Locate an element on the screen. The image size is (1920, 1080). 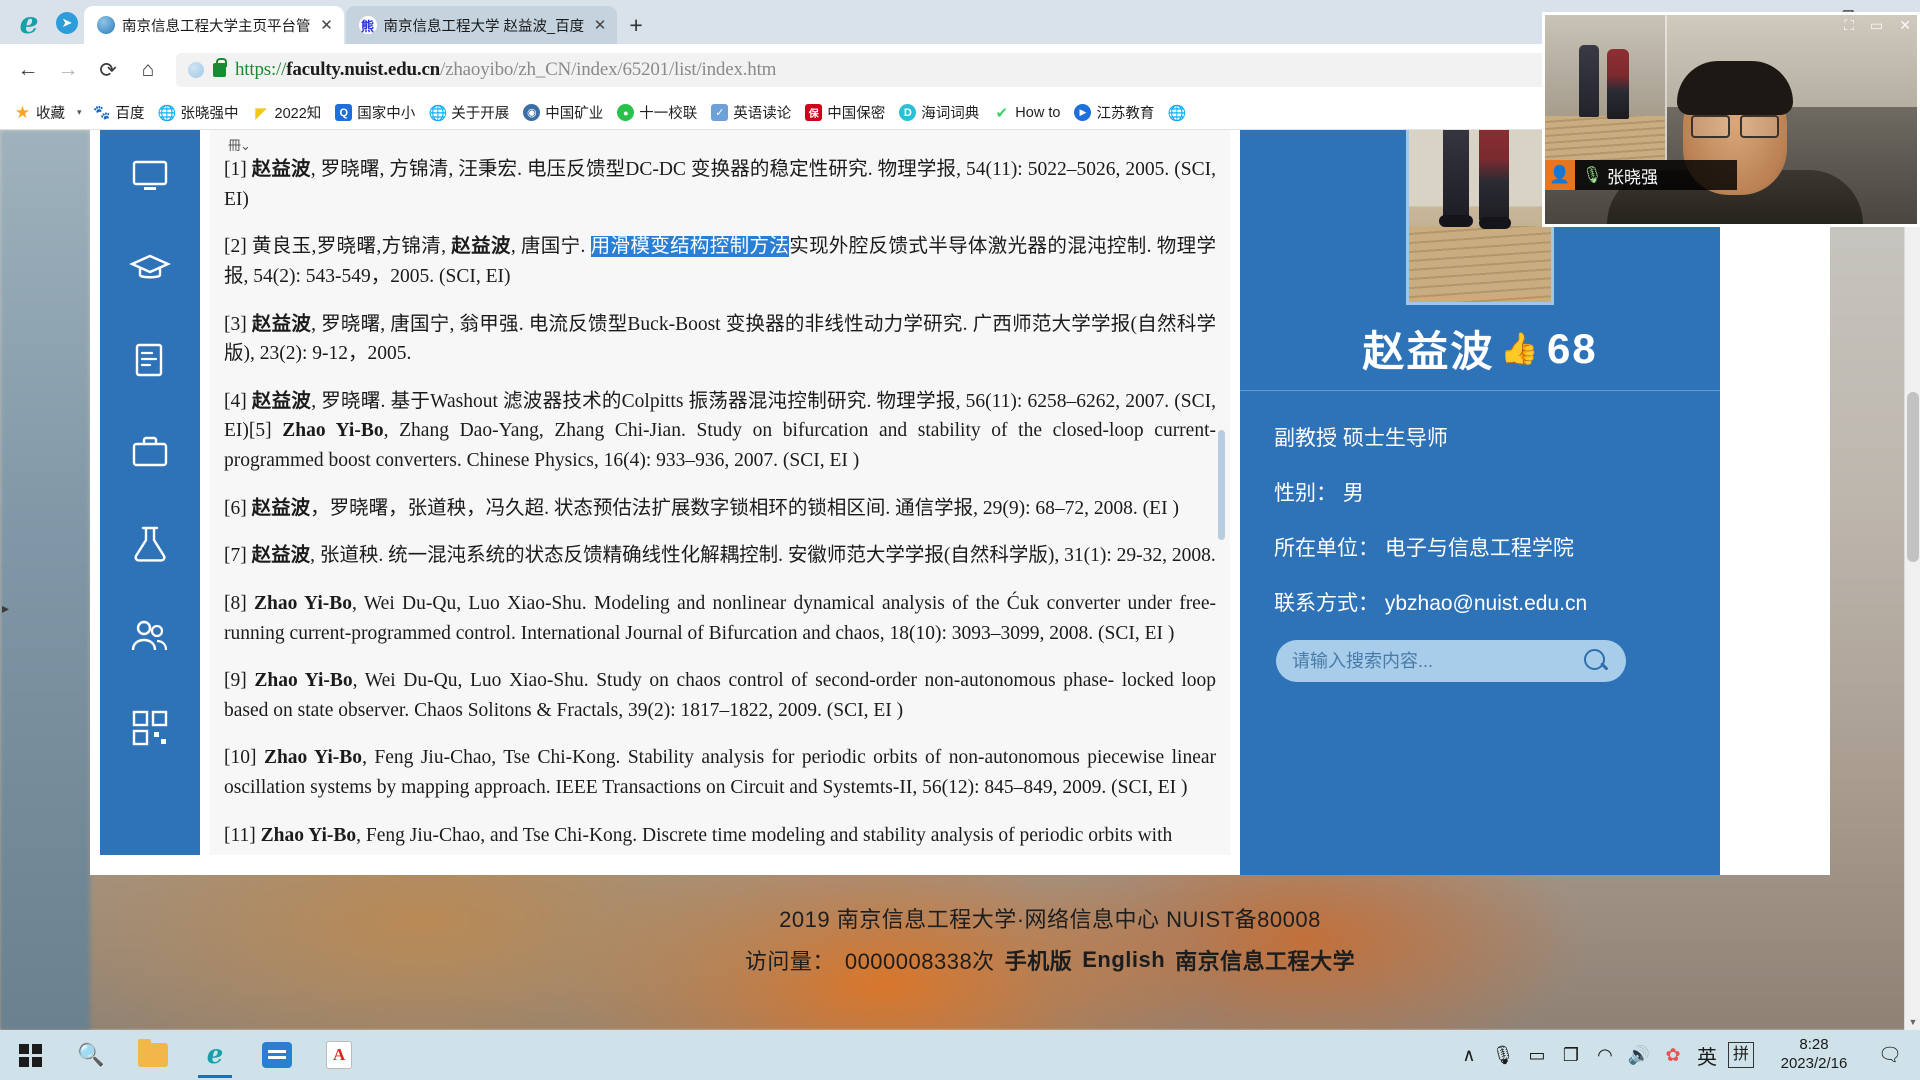
home-button: ⌂ is located at coordinates (148, 70).